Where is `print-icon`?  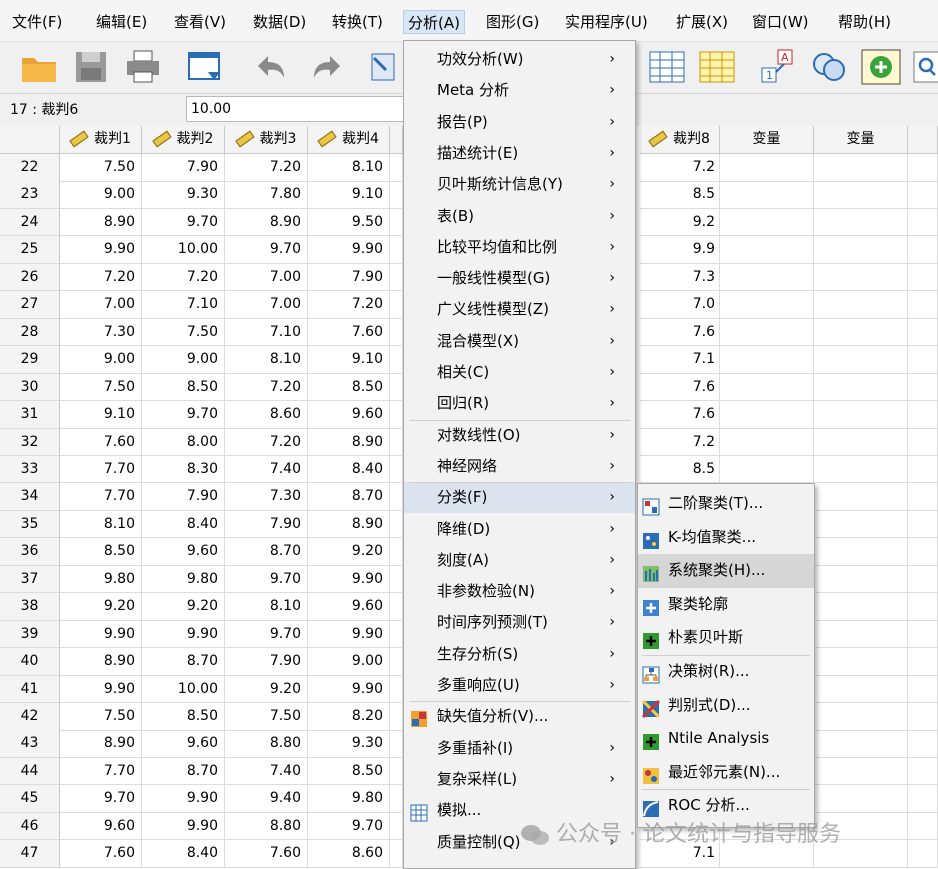 print-icon is located at coordinates (143, 67).